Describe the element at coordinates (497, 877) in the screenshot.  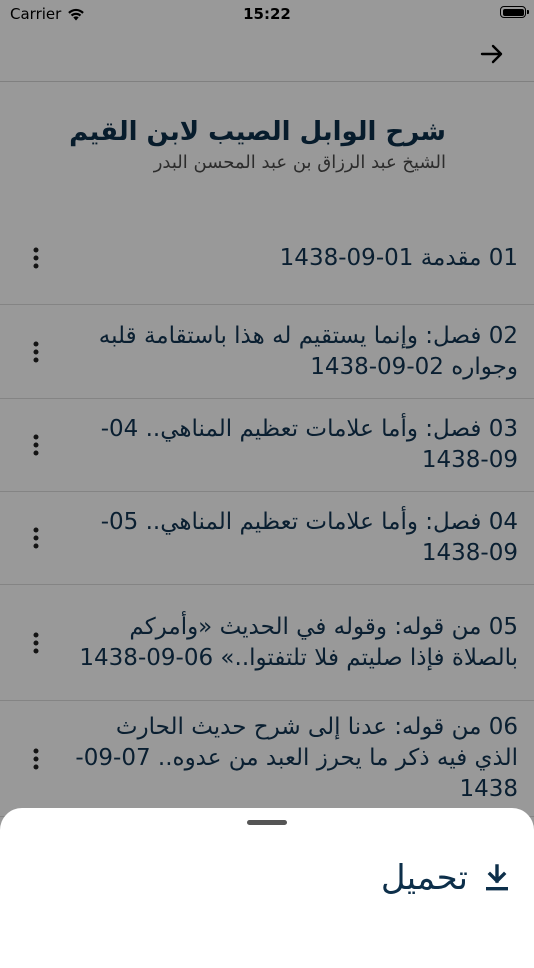
I see `download-icon` at that location.